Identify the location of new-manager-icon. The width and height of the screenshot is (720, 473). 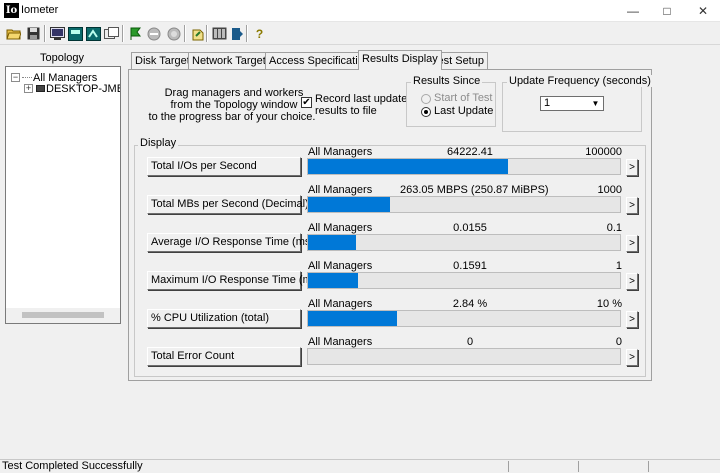
(57, 33).